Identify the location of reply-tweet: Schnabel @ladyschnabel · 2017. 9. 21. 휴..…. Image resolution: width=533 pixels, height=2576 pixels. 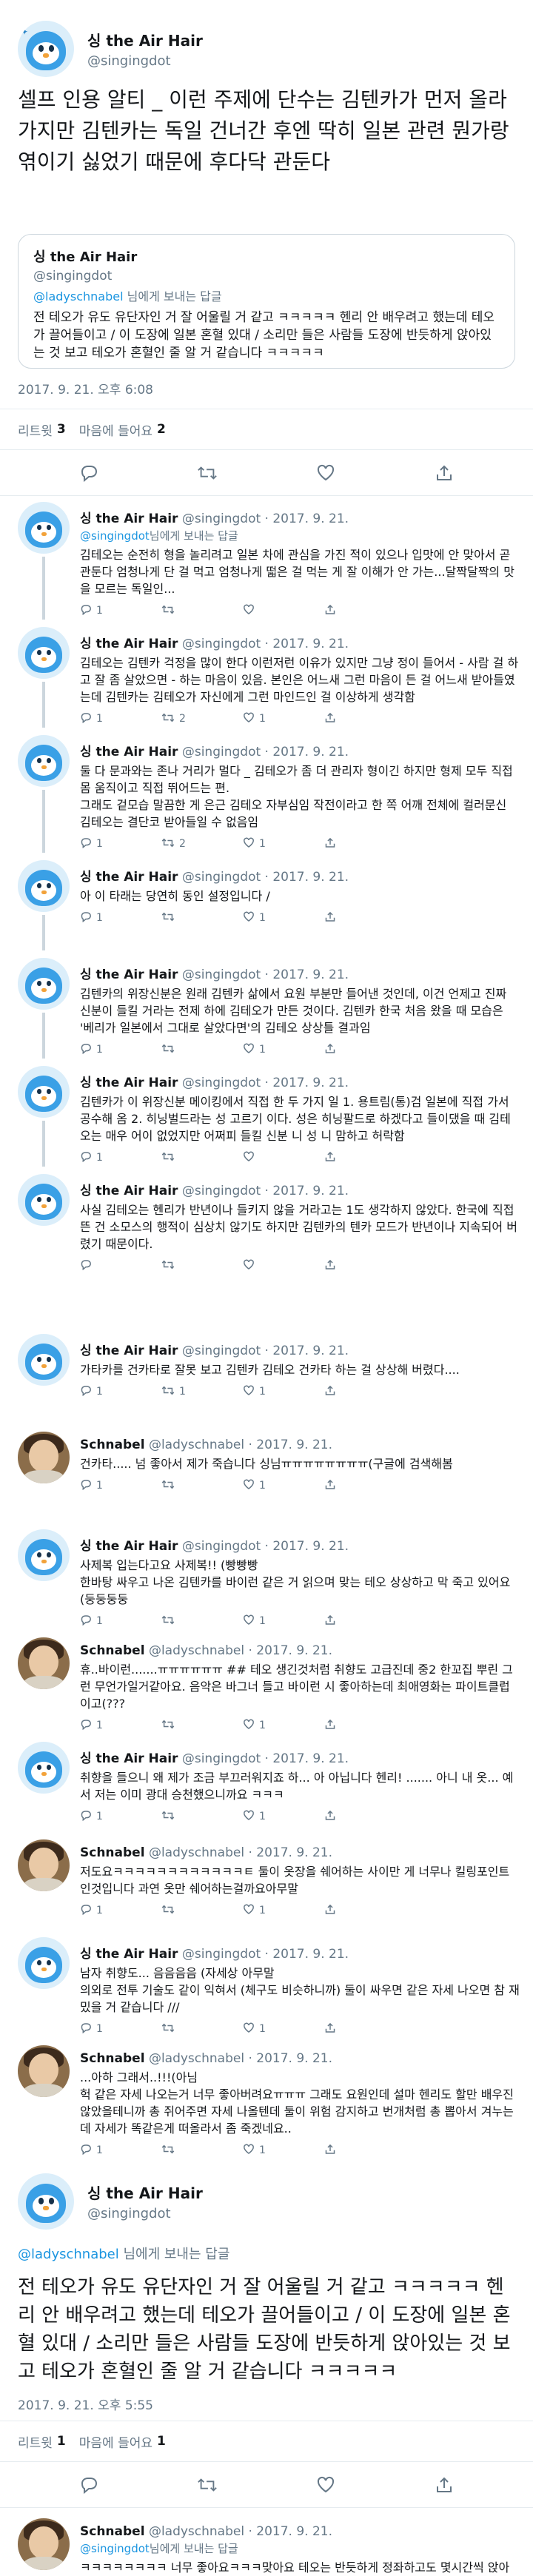
(266, 1689).